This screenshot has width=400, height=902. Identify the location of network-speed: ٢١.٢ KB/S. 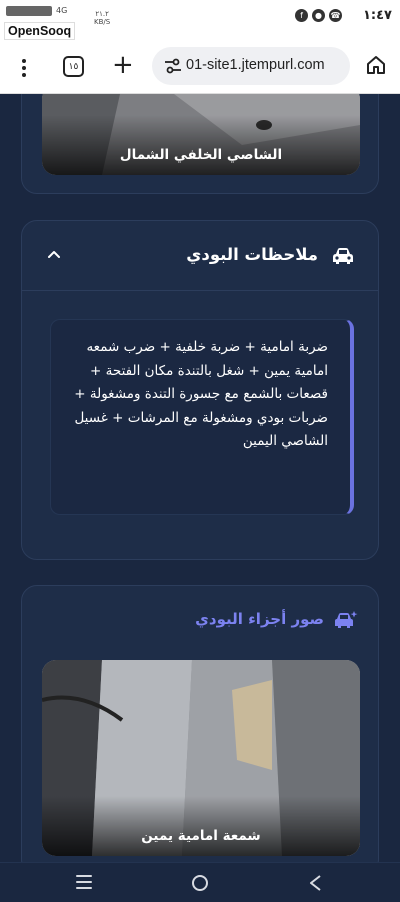
(102, 18).